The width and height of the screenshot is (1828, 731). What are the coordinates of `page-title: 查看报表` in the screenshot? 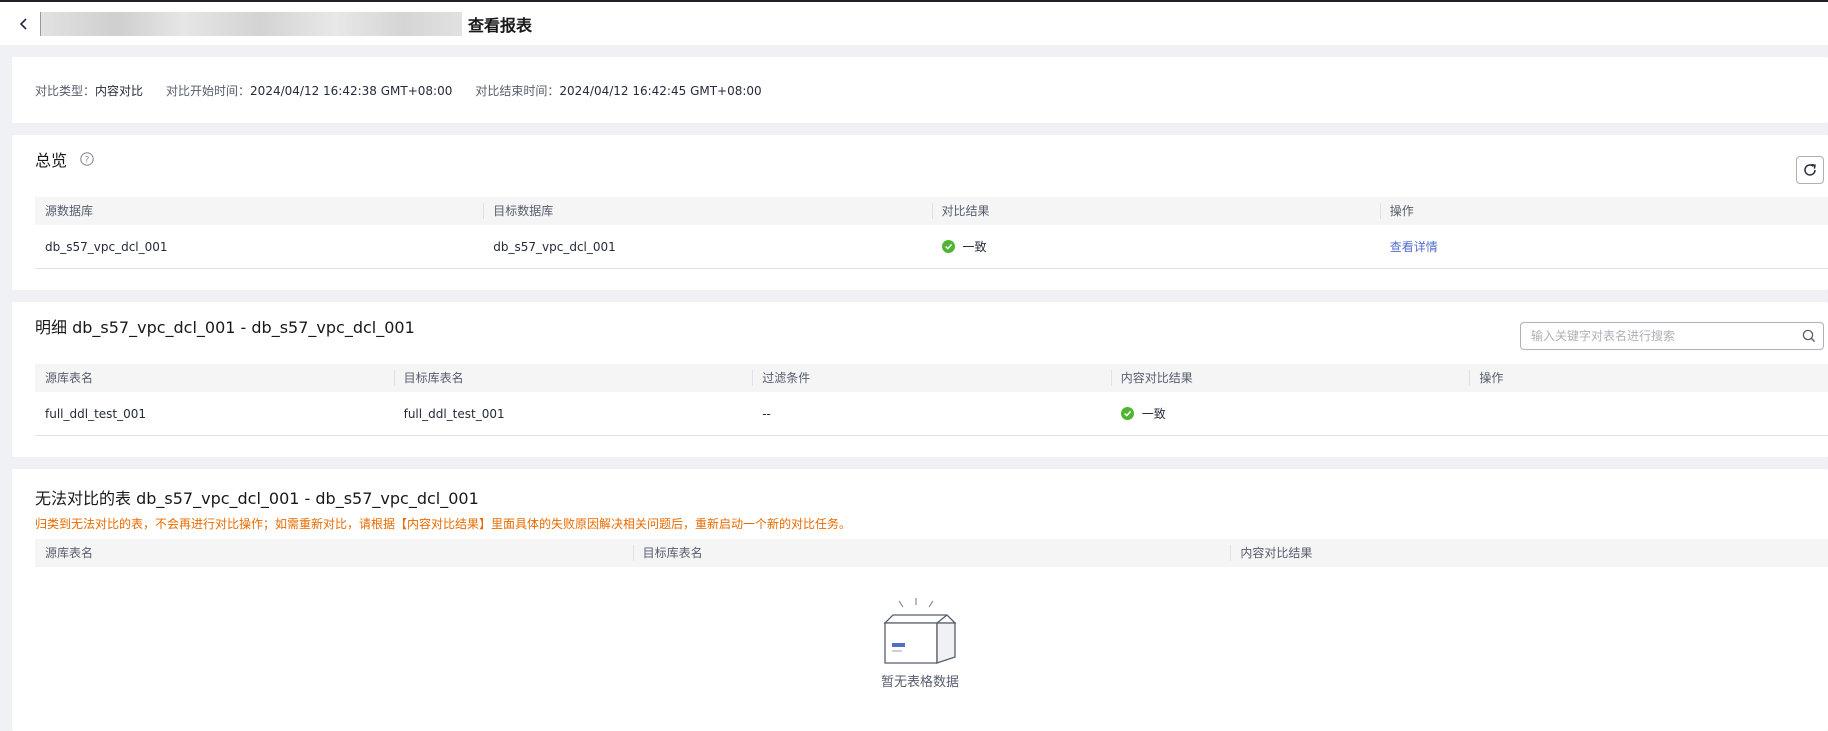 It's located at (500, 25).